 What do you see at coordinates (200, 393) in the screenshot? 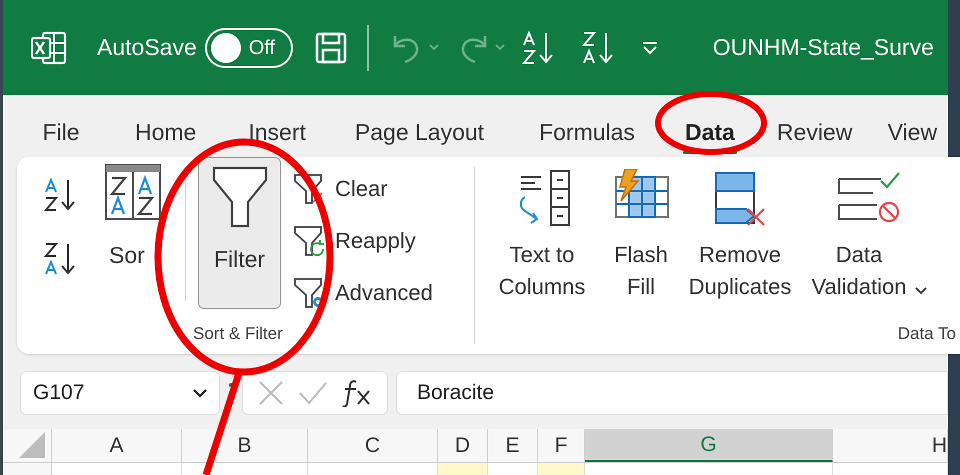
I see `chevron-down-icon` at bounding box center [200, 393].